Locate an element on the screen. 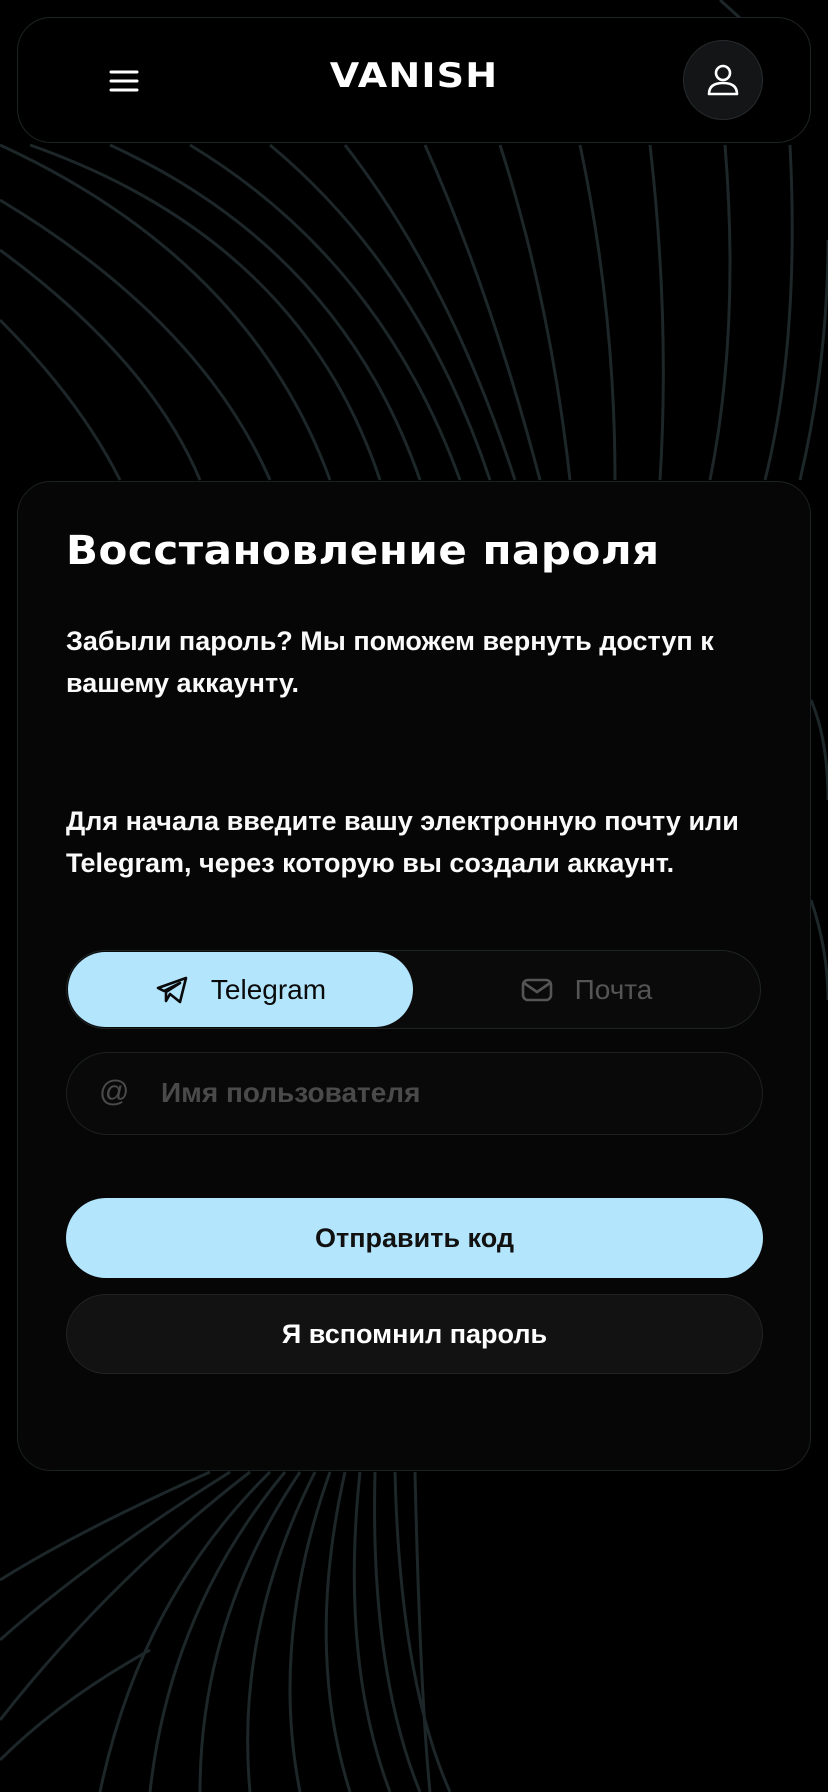 Image resolution: width=828 pixels, height=1792 pixels. tab-mail: Почта is located at coordinates (586, 989).